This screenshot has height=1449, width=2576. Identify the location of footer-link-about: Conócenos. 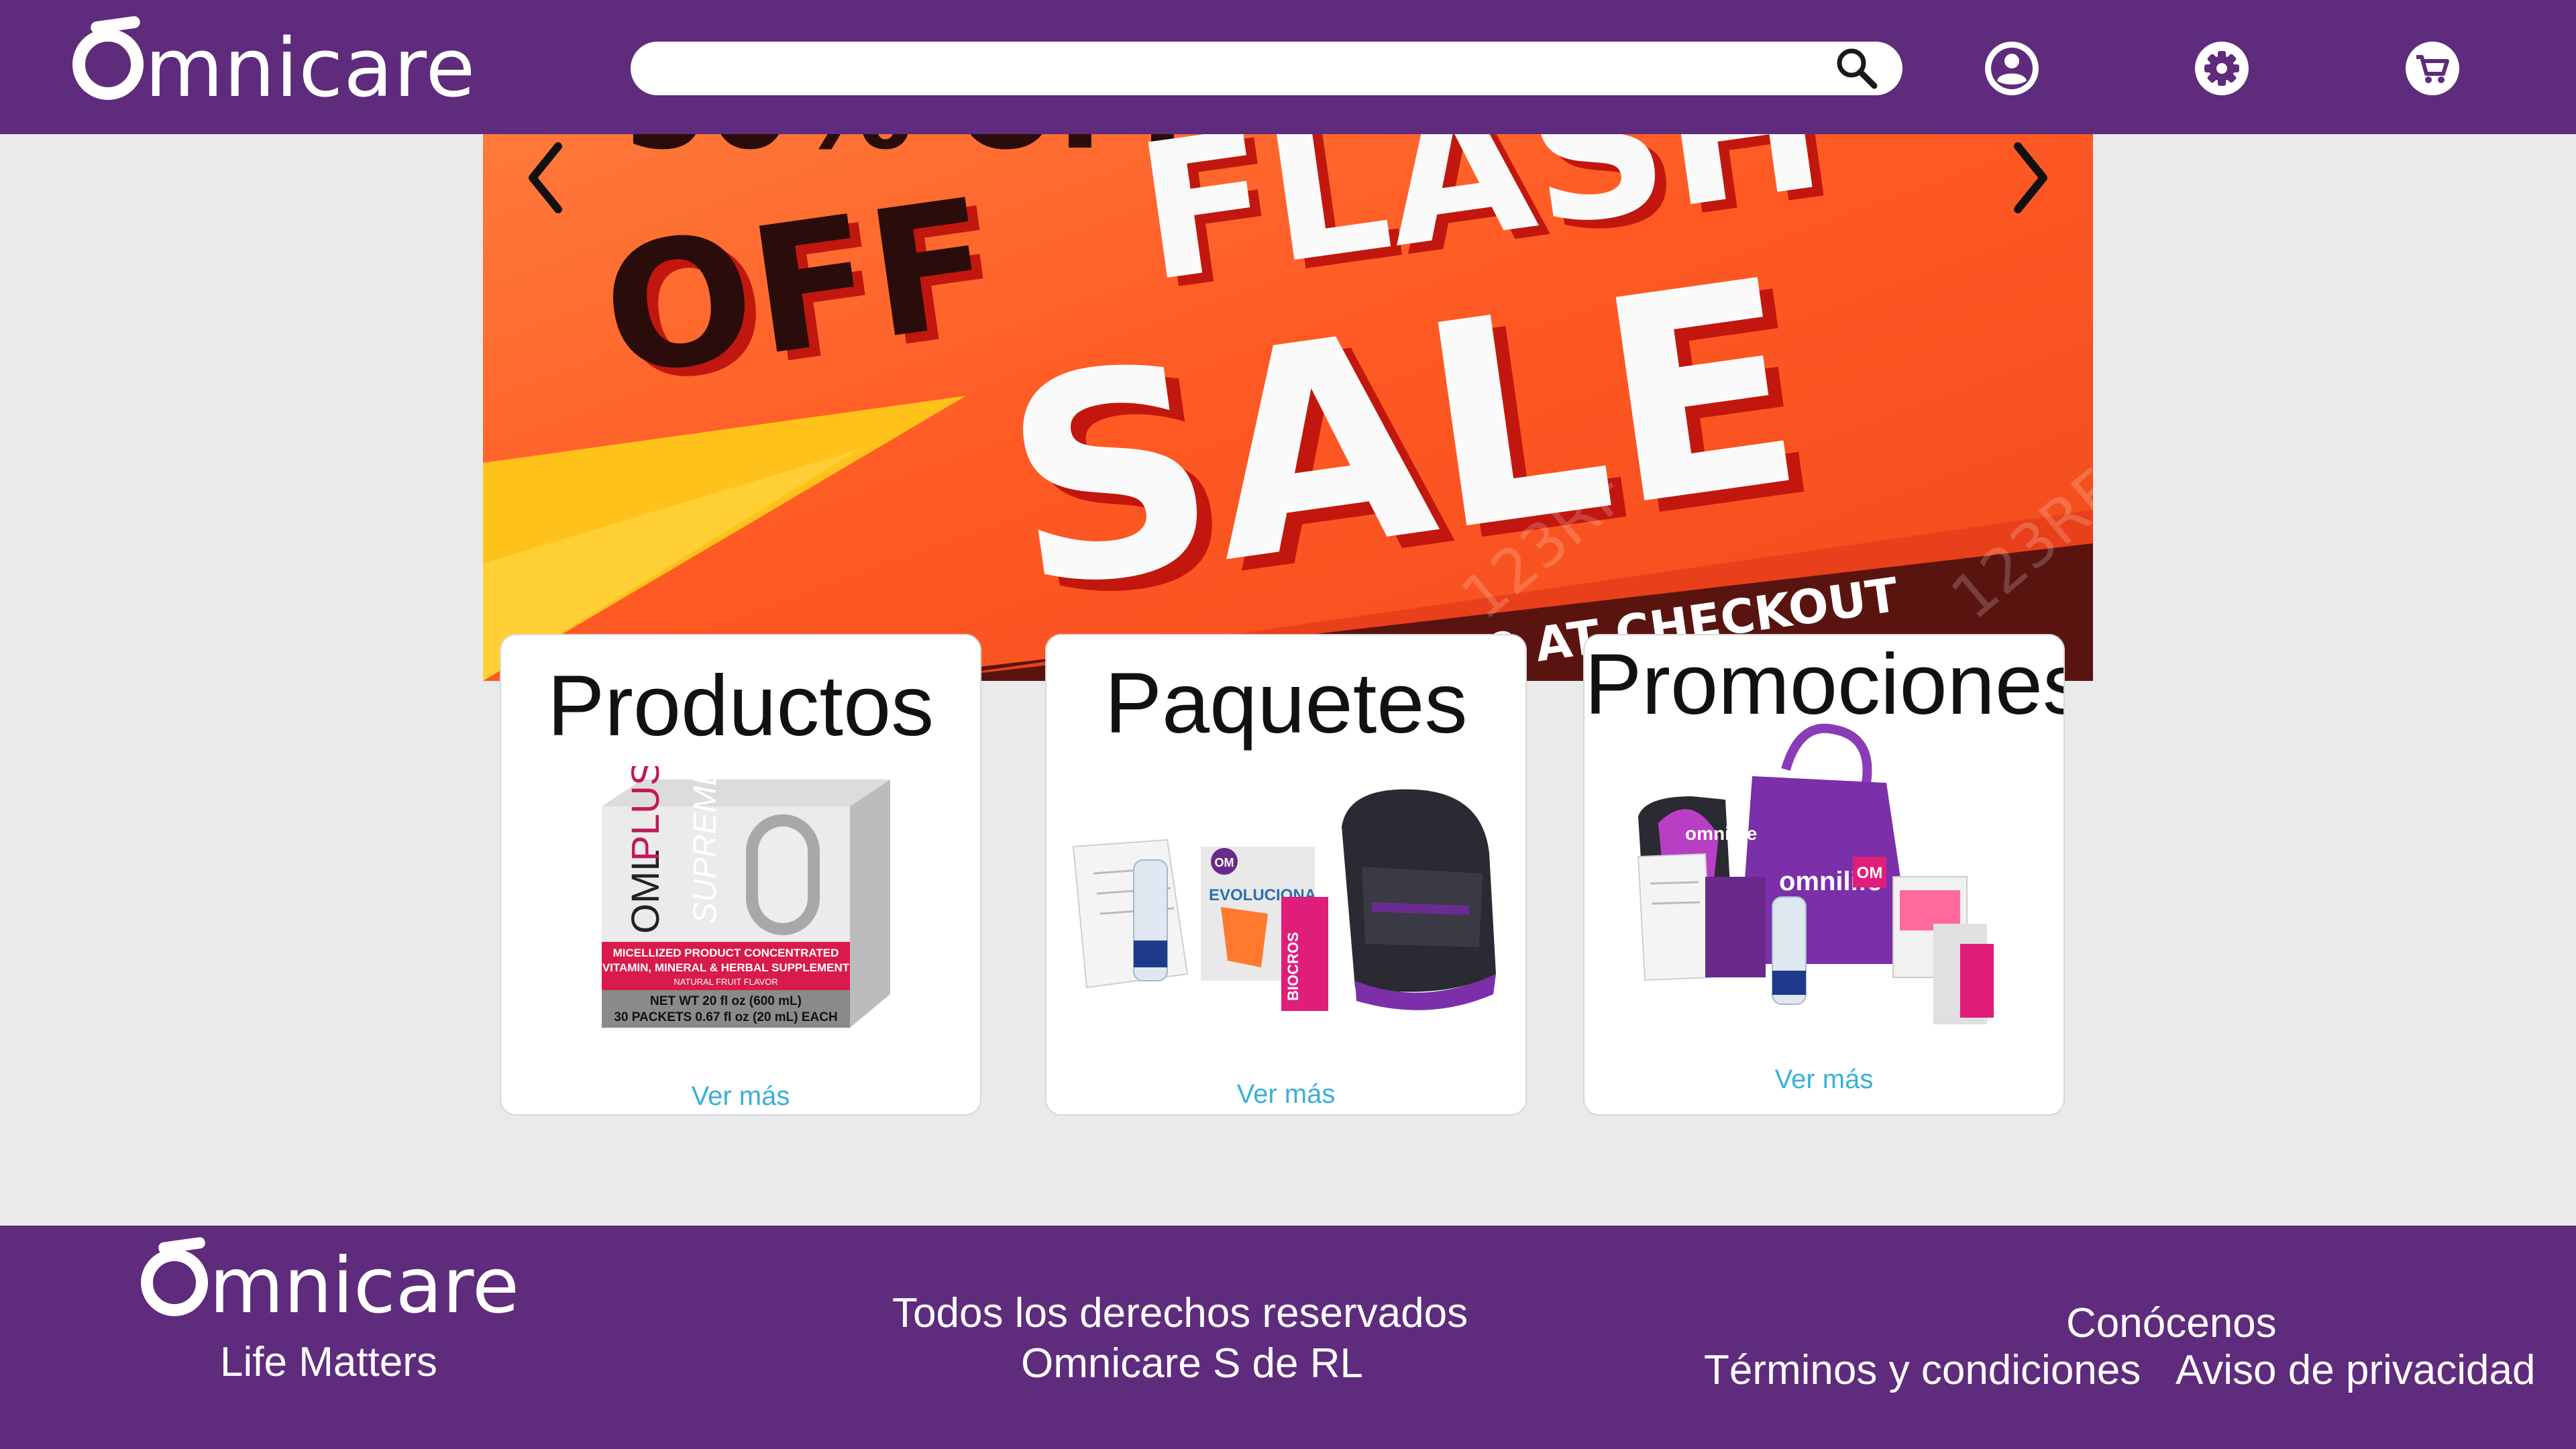
(2171, 1323).